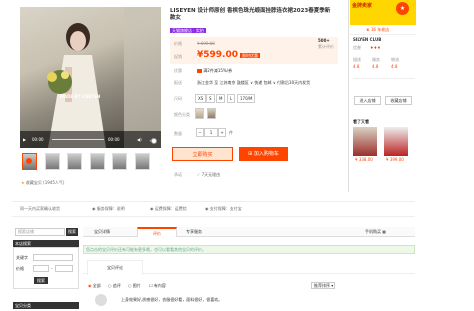  I want to click on sidebar-search-button: 搜索, so click(41, 280).